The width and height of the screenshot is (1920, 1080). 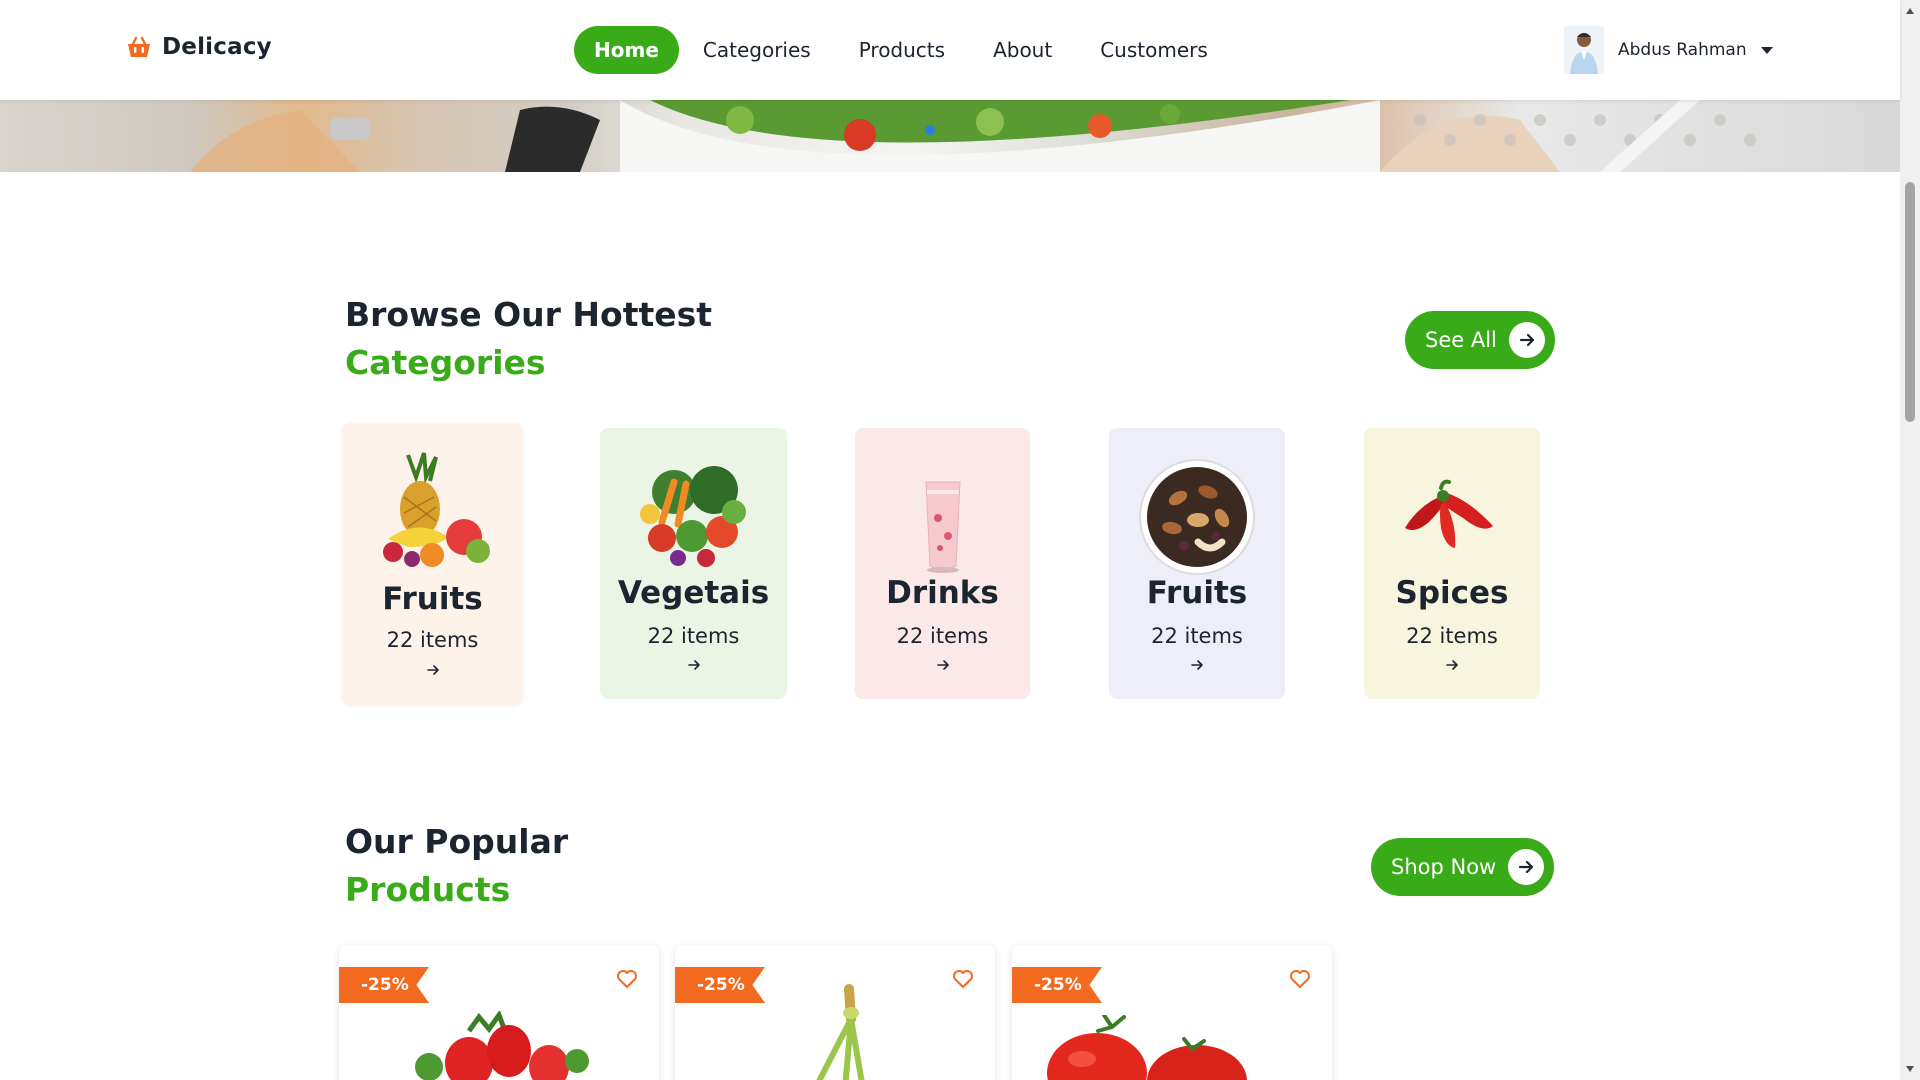 I want to click on smoothie-glass-image, so click(x=942, y=527).